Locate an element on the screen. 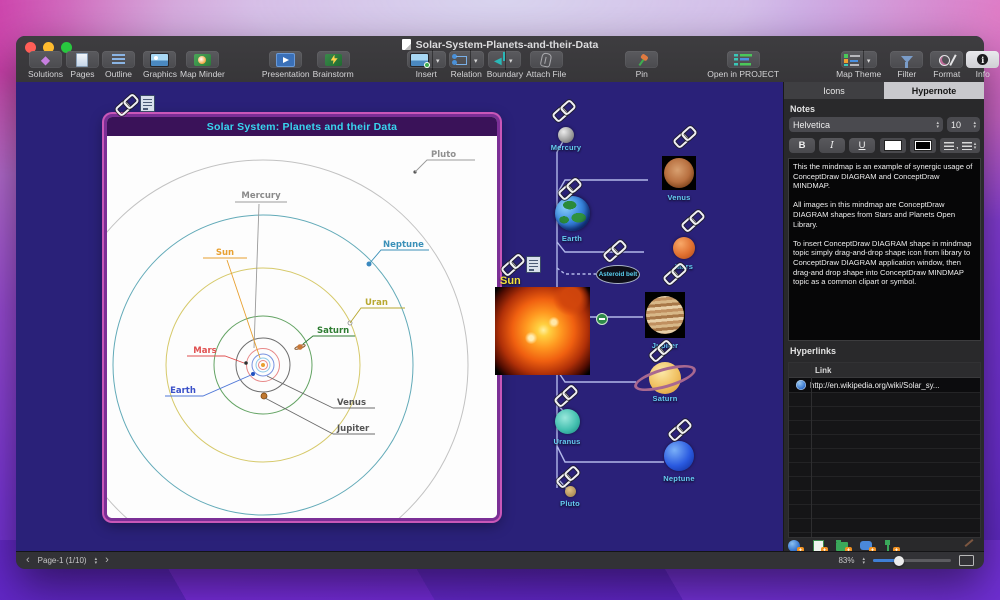 The image size is (1000, 600). mindmap-topic-mars is located at coordinates (684, 248).